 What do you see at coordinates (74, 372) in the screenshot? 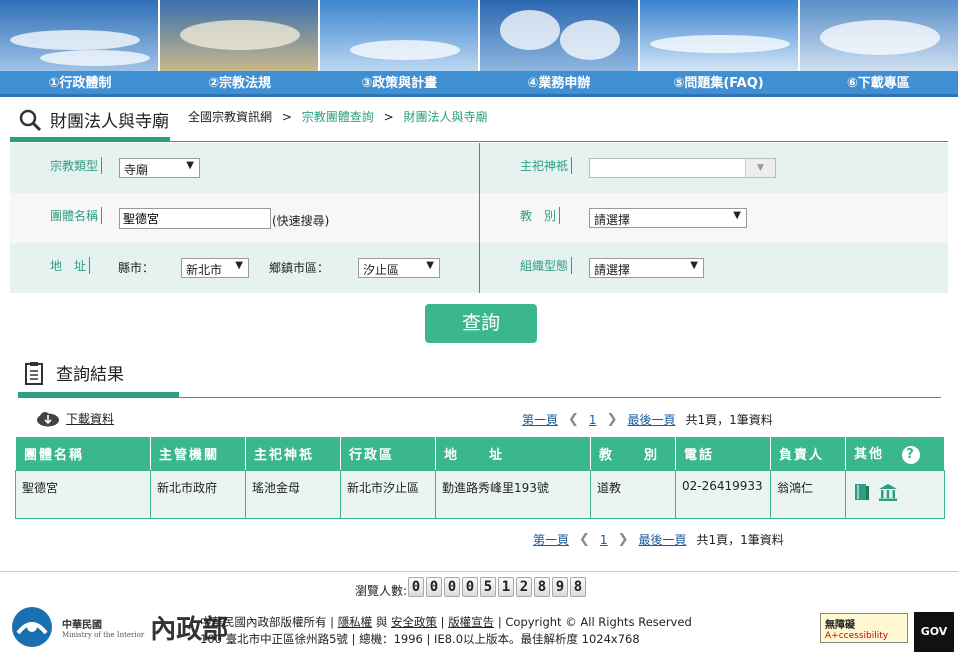
I see `results-title: 查詢結果` at bounding box center [74, 372].